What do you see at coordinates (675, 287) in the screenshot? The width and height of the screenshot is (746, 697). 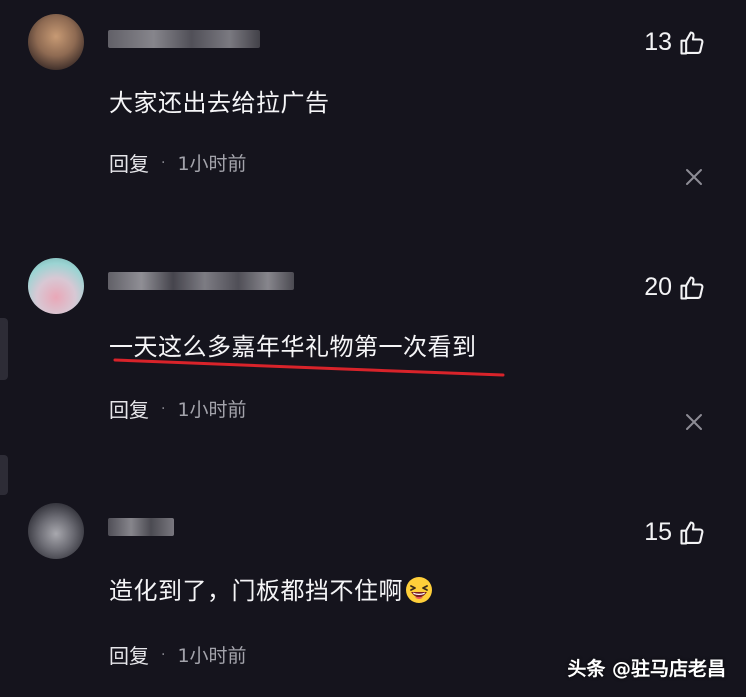 I see `like-button: 20` at bounding box center [675, 287].